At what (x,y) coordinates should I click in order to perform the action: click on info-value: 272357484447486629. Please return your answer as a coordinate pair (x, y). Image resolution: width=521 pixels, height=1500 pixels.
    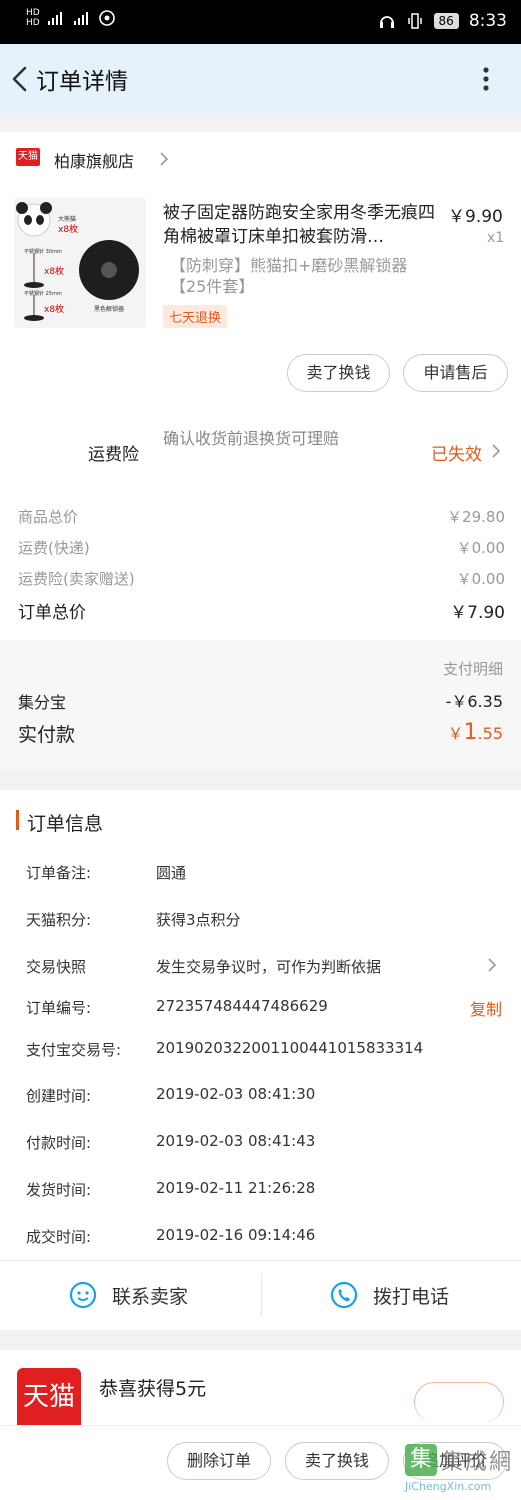
    Looking at the image, I should click on (242, 1006).